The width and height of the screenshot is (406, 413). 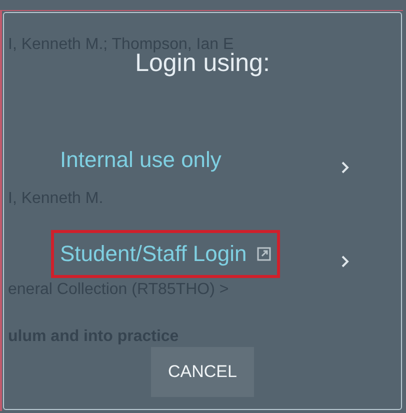 I want to click on cancel-button: CANCEL, so click(x=202, y=372).